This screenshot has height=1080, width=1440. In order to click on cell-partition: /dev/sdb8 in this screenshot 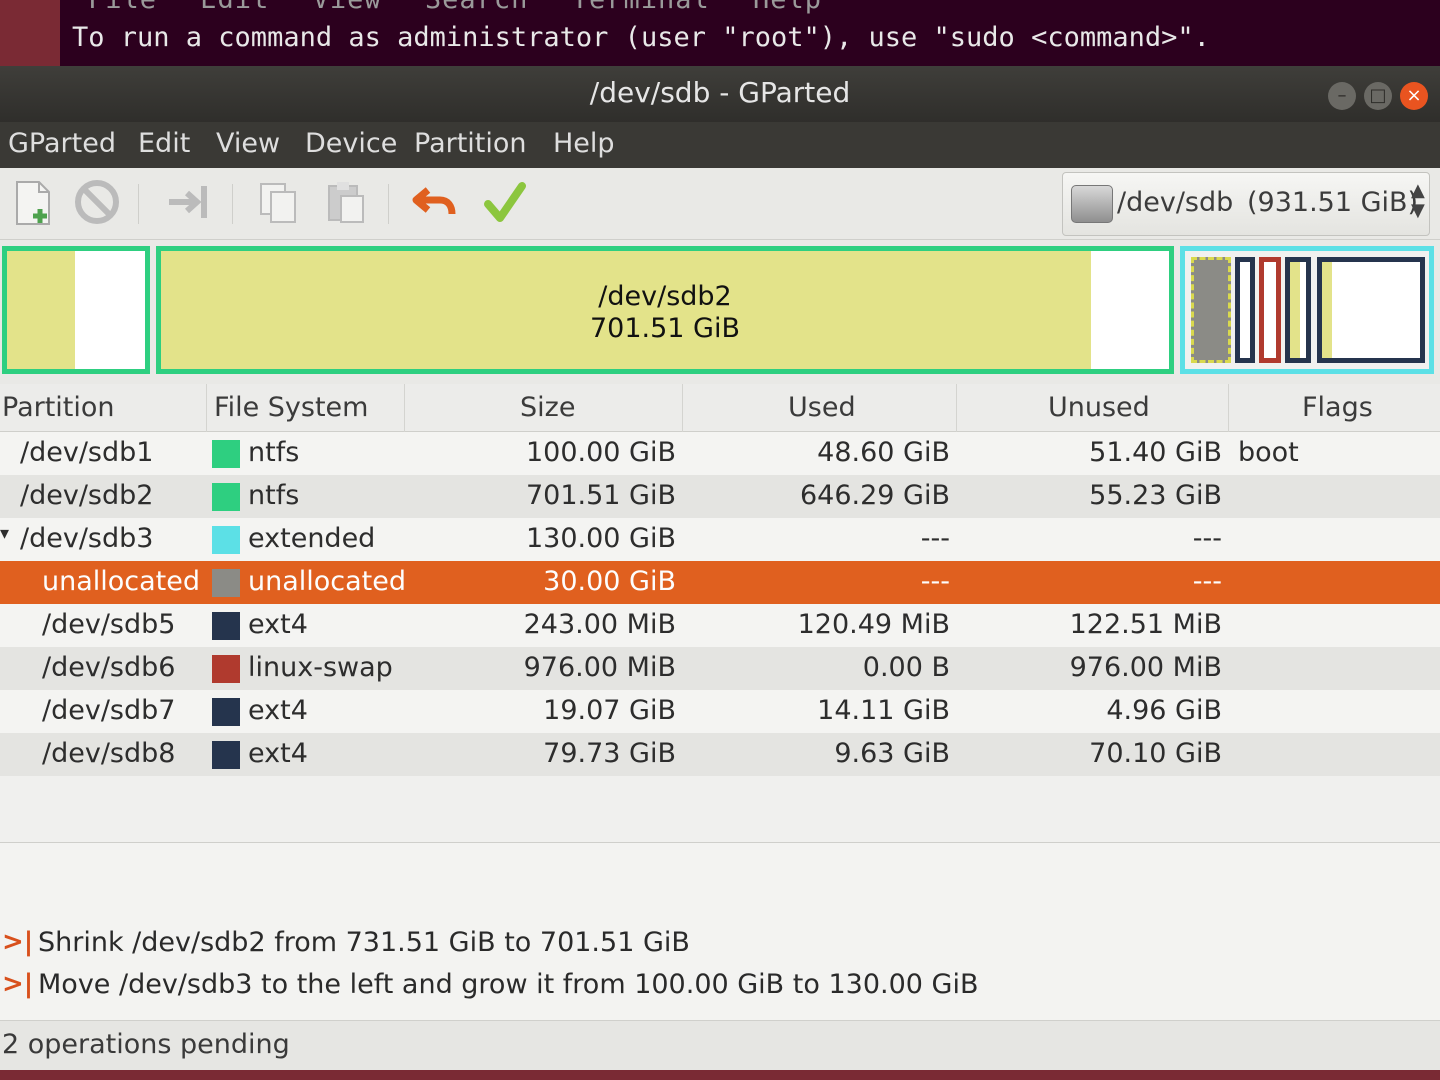, I will do `click(109, 753)`.